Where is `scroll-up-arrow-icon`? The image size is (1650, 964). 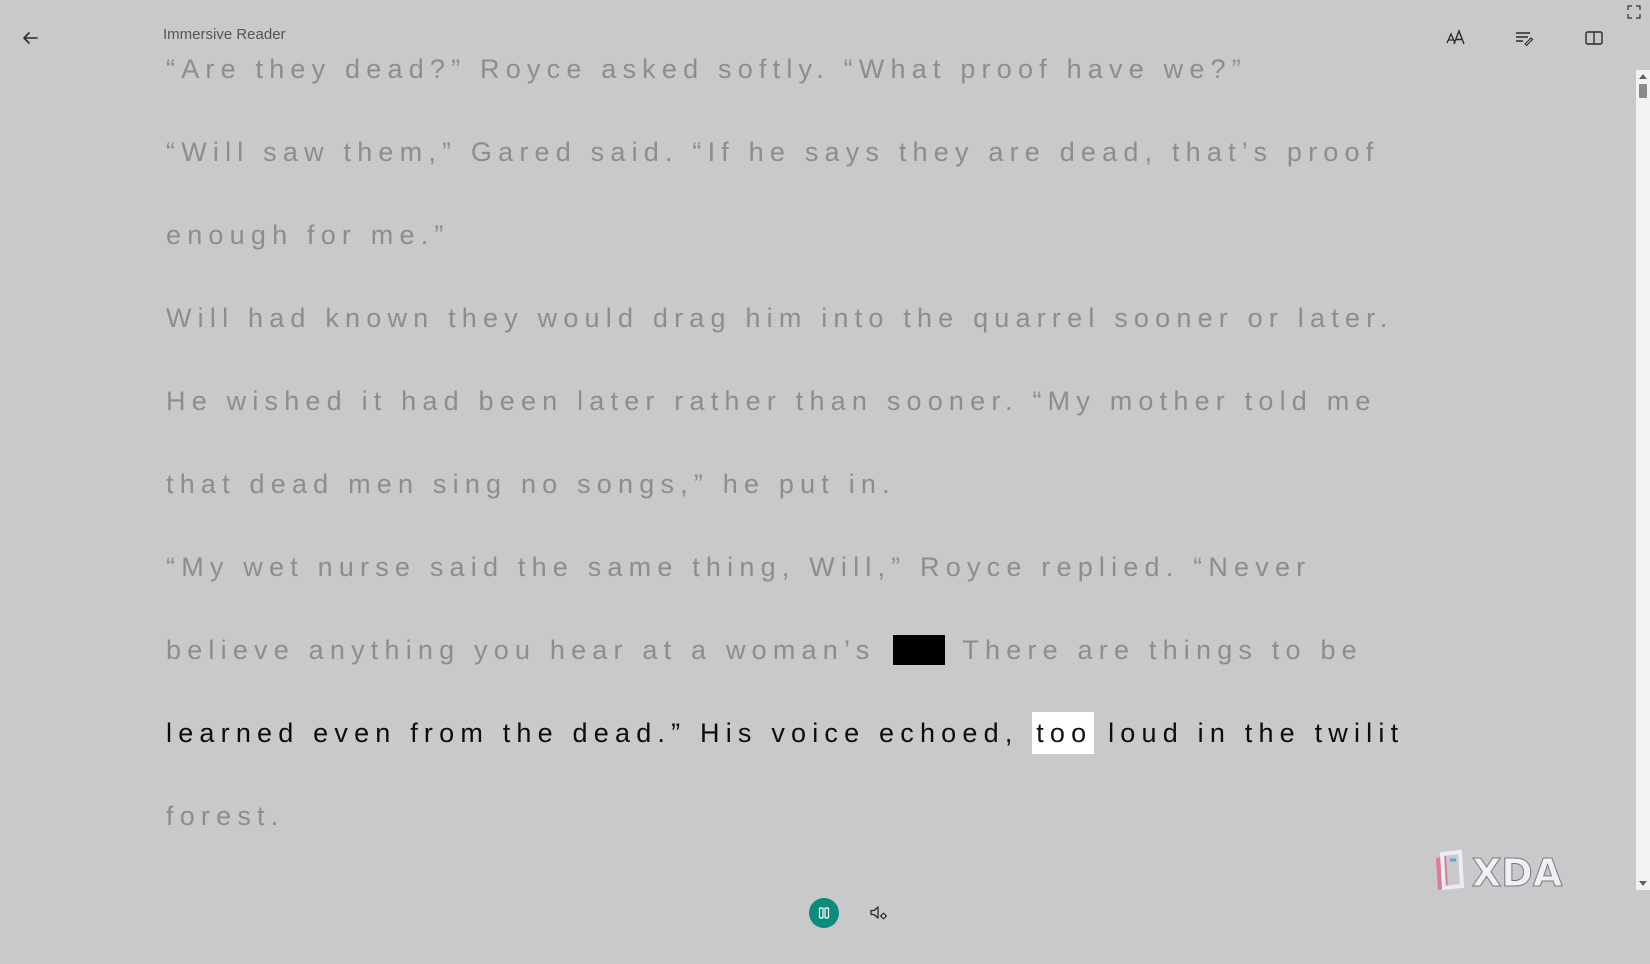
scroll-up-arrow-icon is located at coordinates (1643, 76).